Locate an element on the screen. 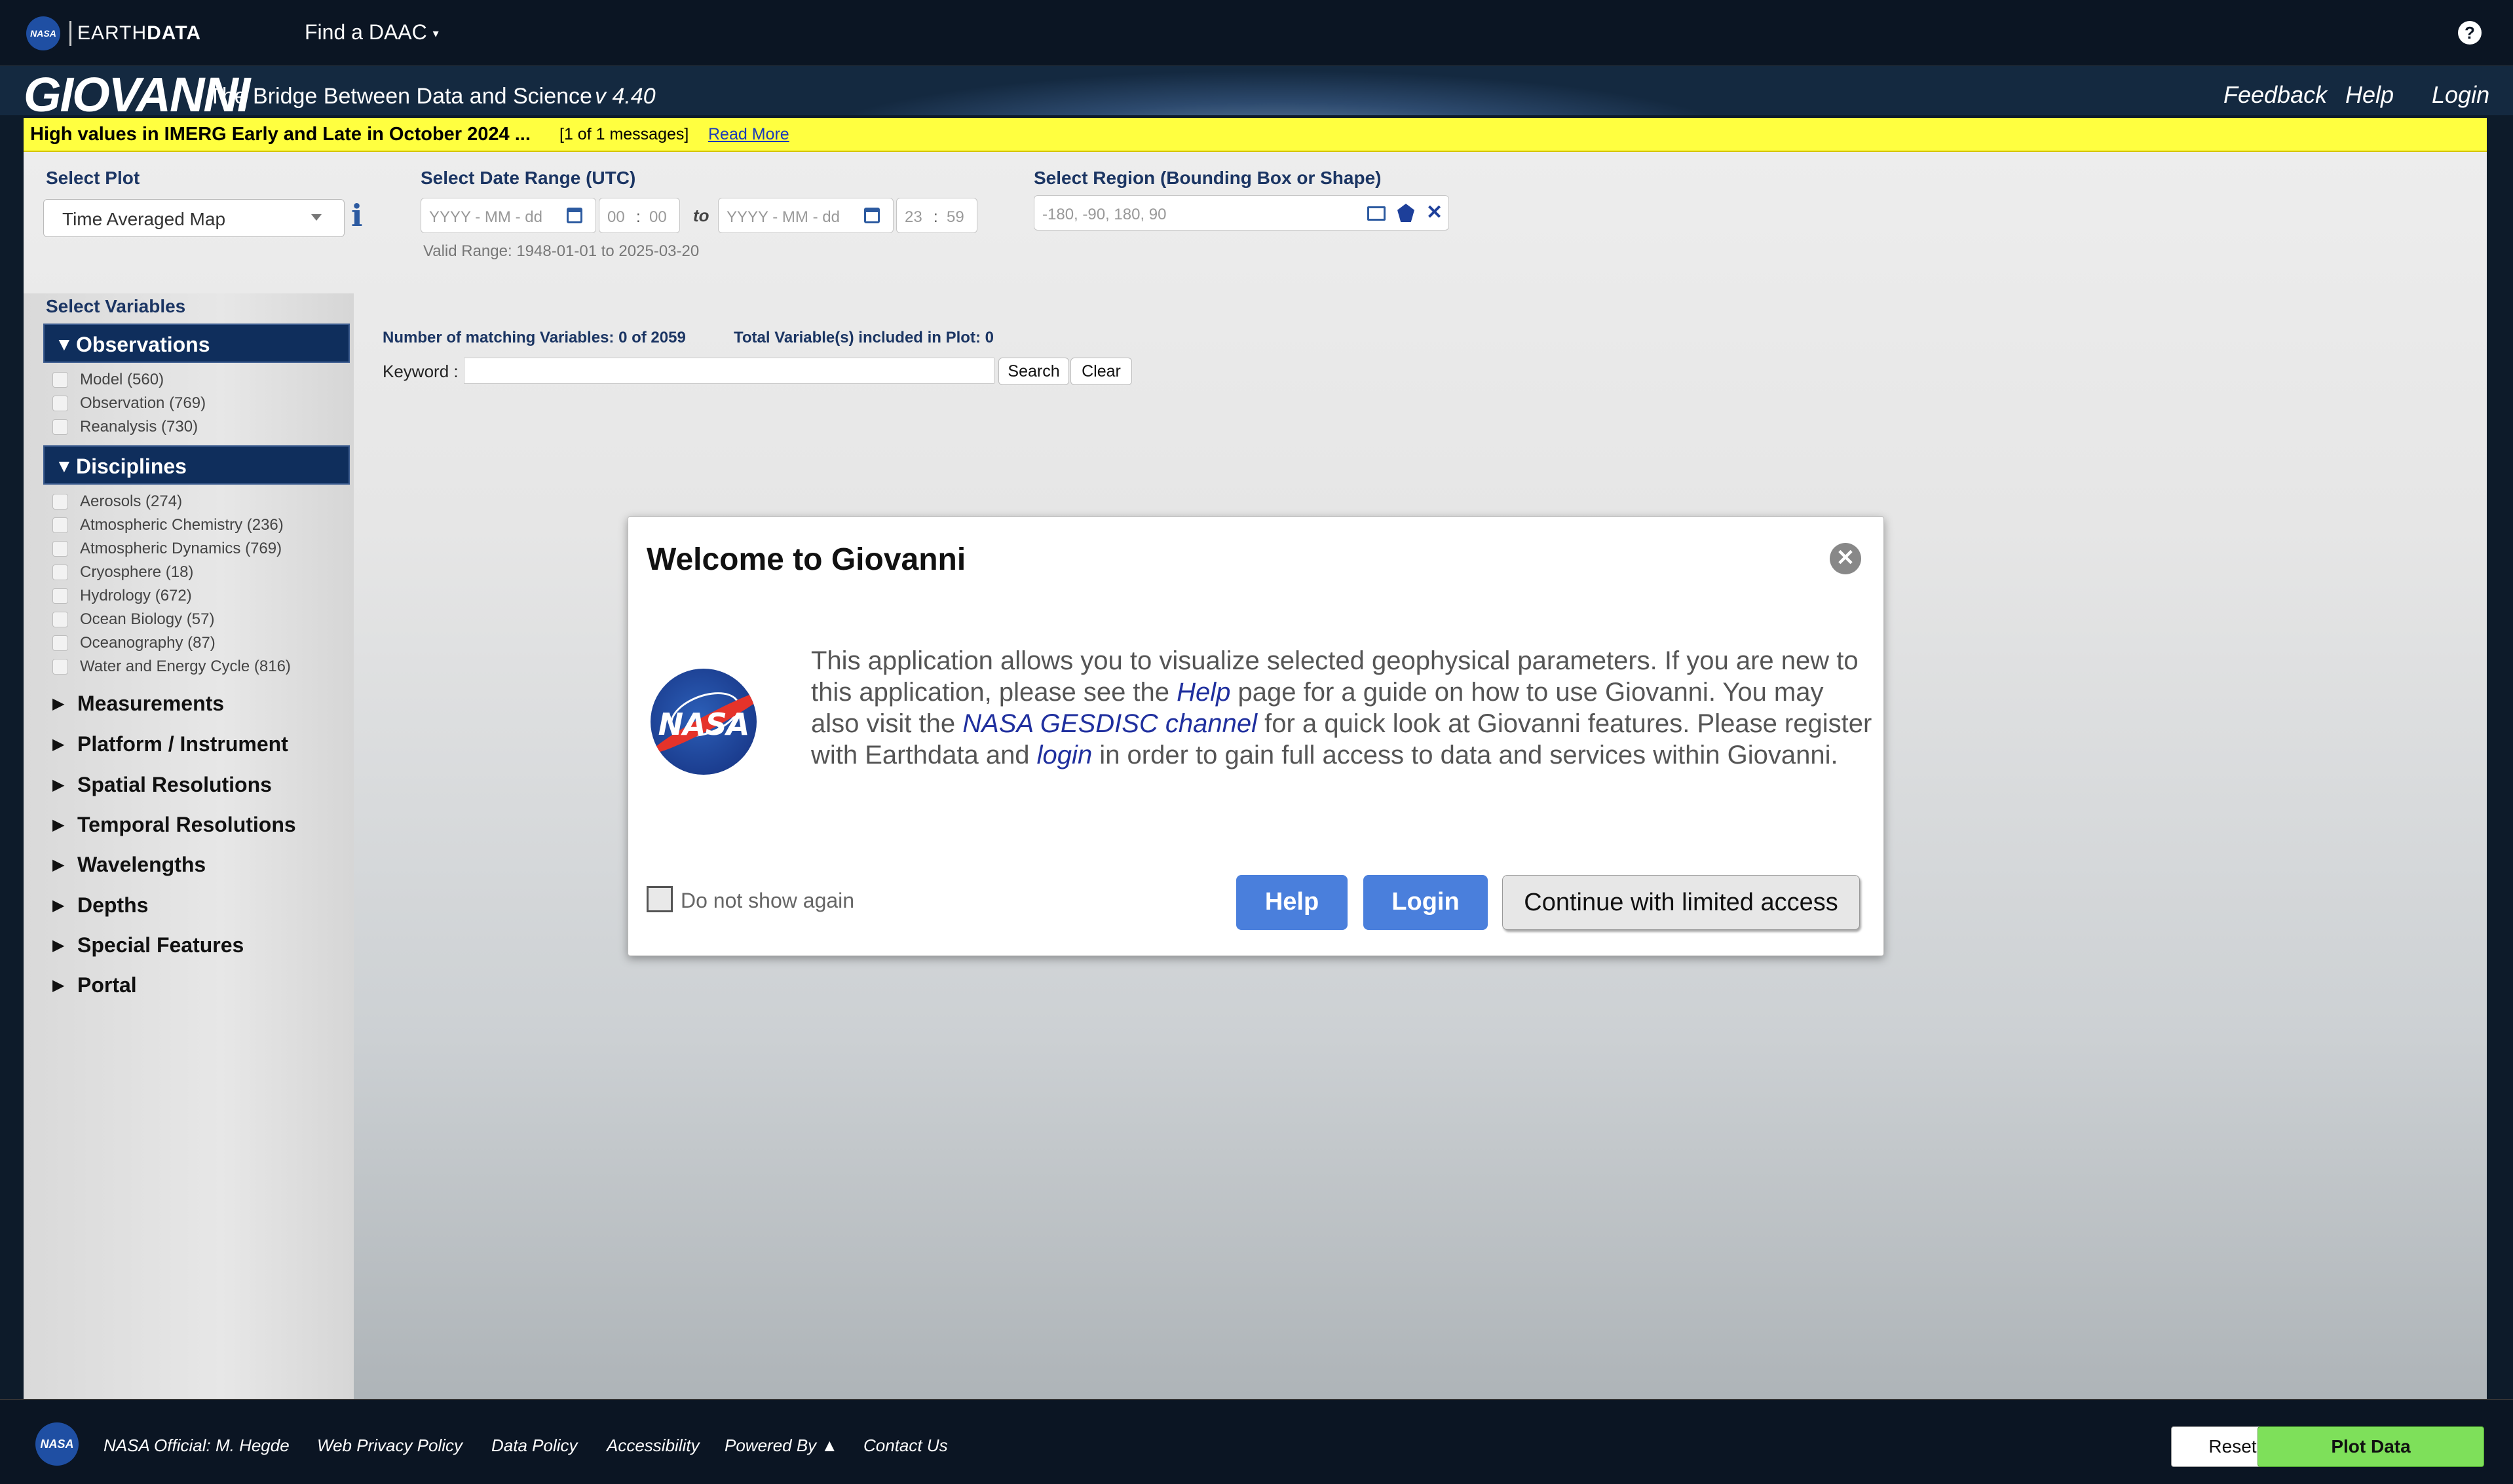 The image size is (2513, 1484). facet-title: Wavelengths is located at coordinates (141, 864).